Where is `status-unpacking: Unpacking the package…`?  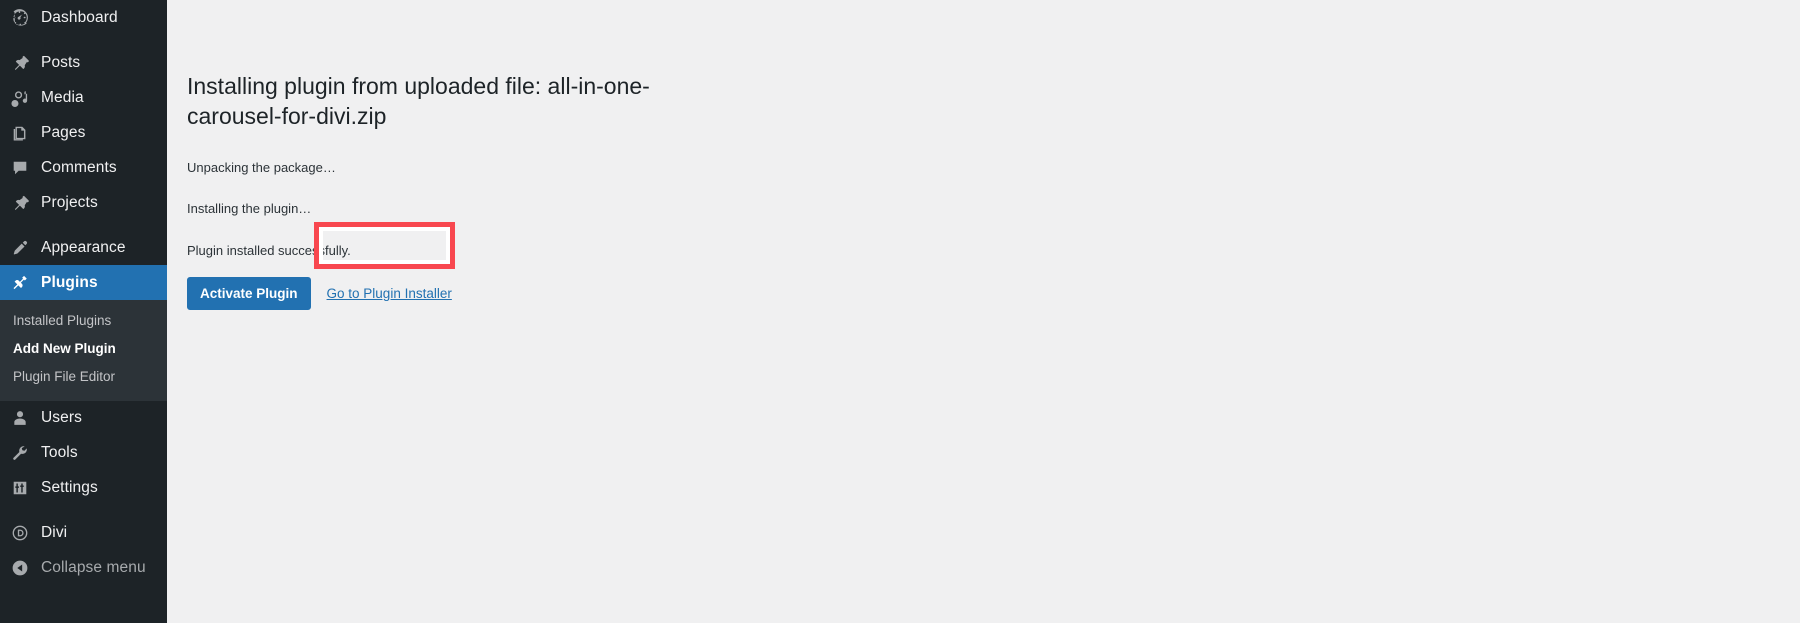
status-unpacking: Unpacking the package… is located at coordinates (261, 167).